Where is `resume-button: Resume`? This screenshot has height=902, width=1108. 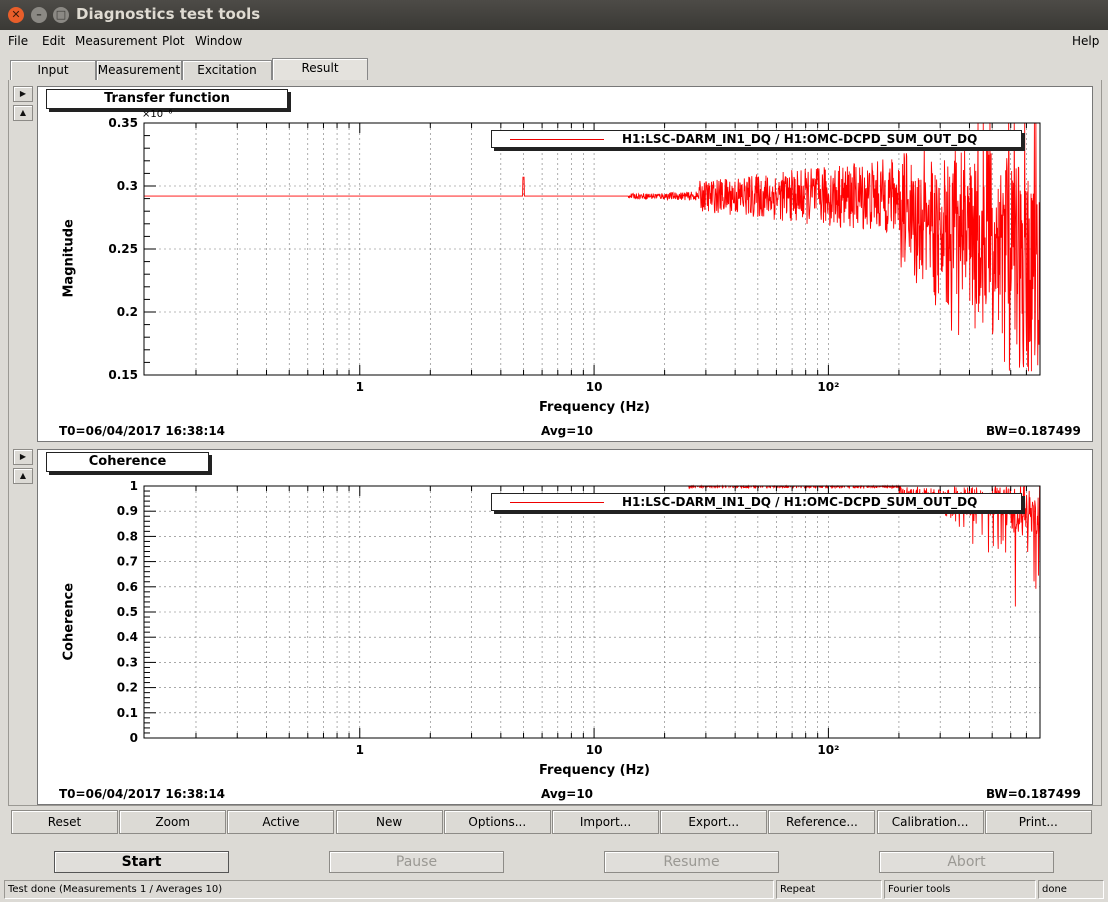 resume-button: Resume is located at coordinates (691, 862).